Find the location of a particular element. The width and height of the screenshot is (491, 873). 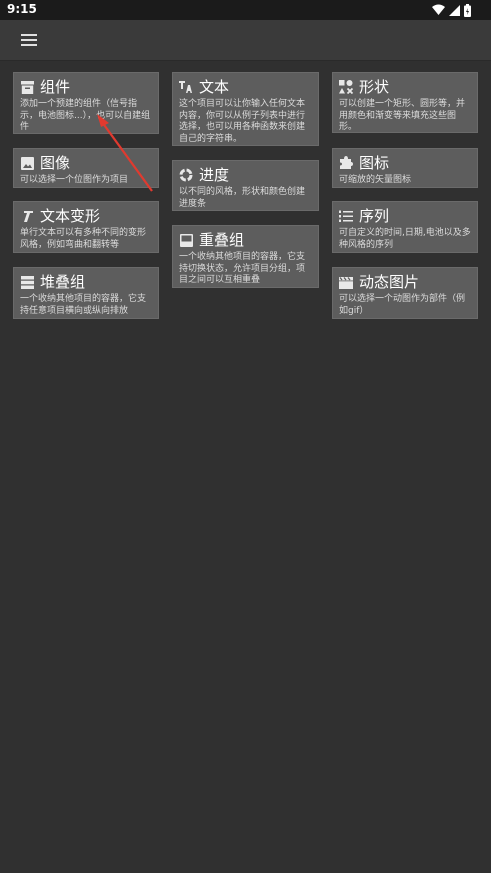

card-shape: 形状 可以创建一个矩形、圆形等，并用颜色和渐变等来填充这些图形。 is located at coordinates (405, 102).